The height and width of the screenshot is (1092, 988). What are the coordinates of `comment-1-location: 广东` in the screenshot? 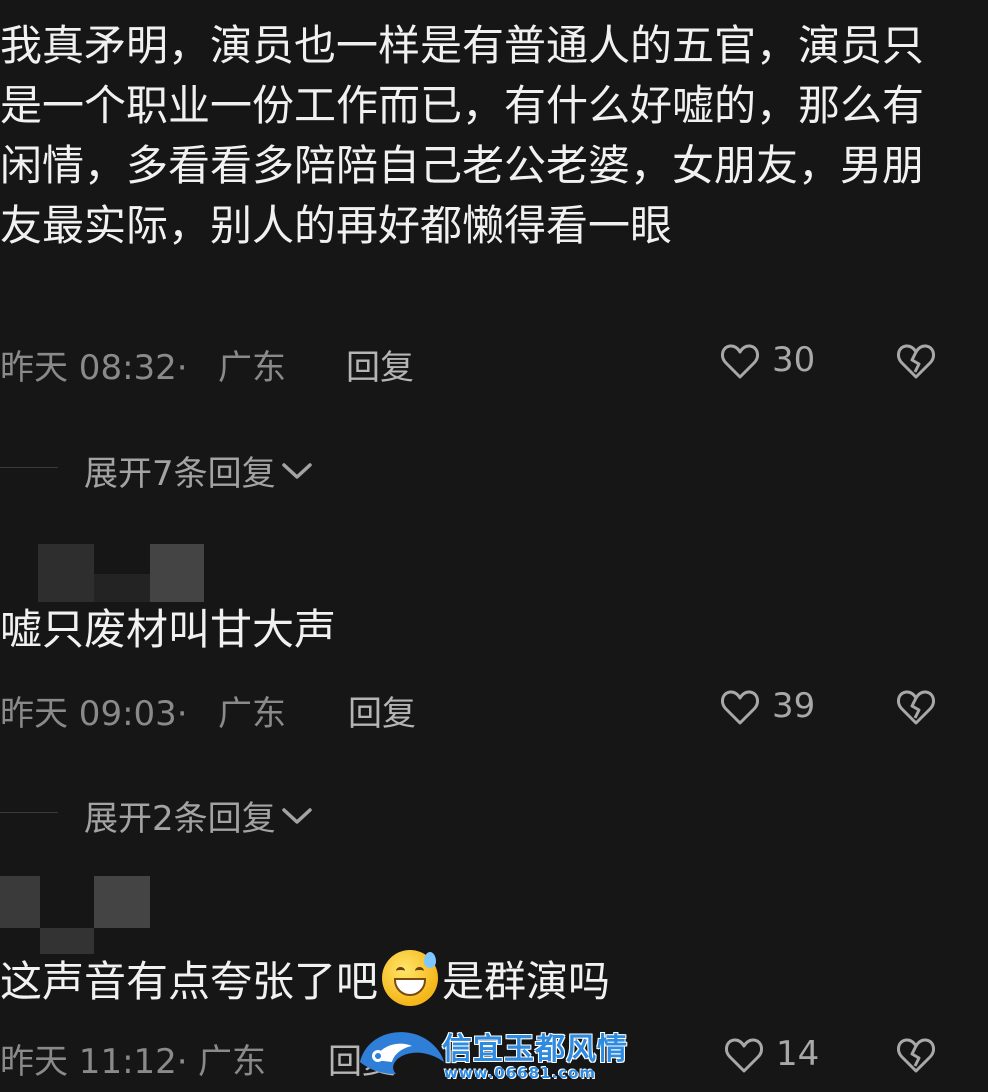 It's located at (252, 368).